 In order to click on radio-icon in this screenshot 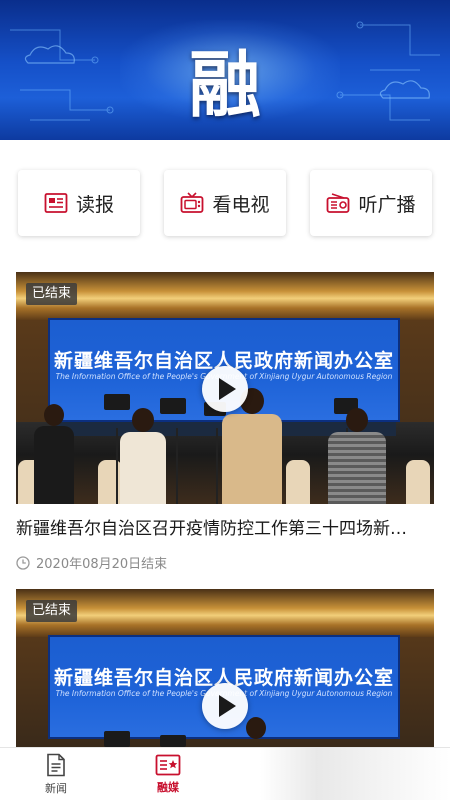, I will do `click(338, 203)`.